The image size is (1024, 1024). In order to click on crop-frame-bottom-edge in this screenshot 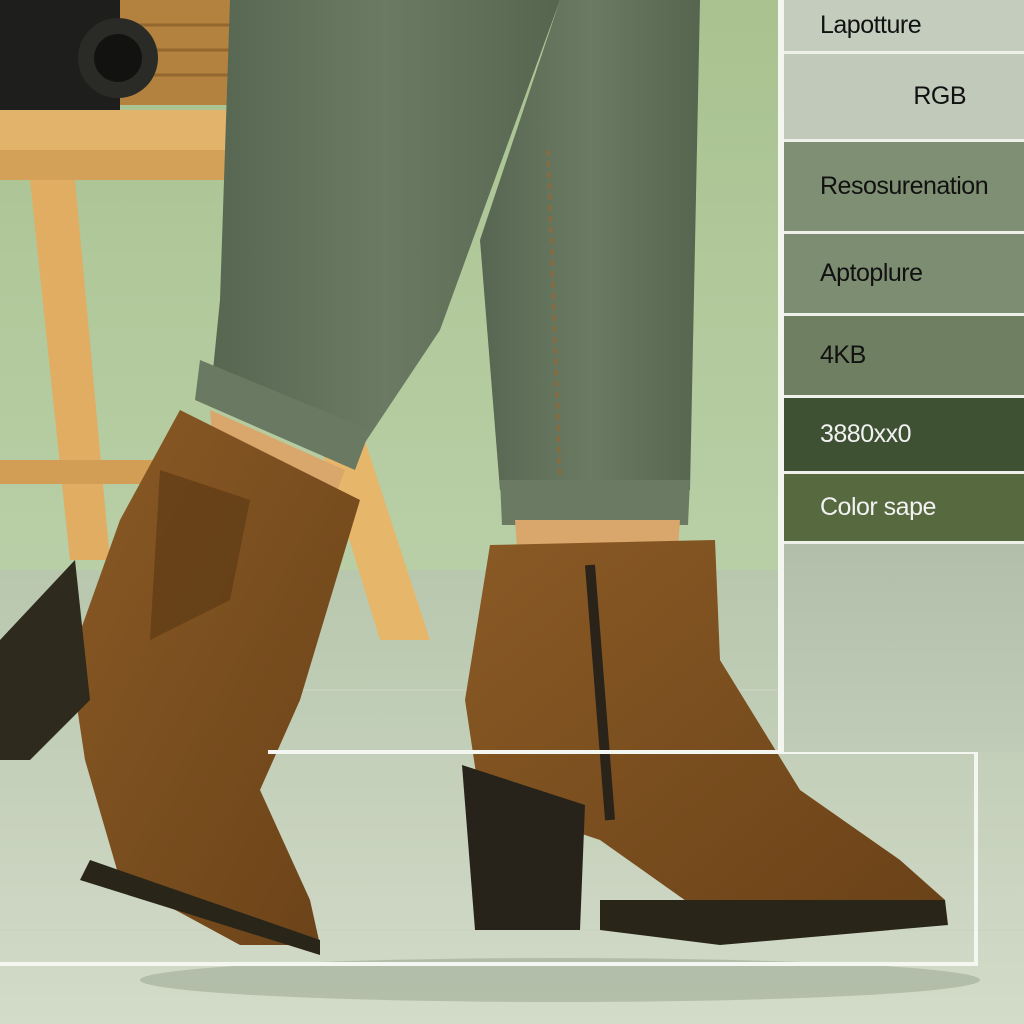, I will do `click(489, 964)`.